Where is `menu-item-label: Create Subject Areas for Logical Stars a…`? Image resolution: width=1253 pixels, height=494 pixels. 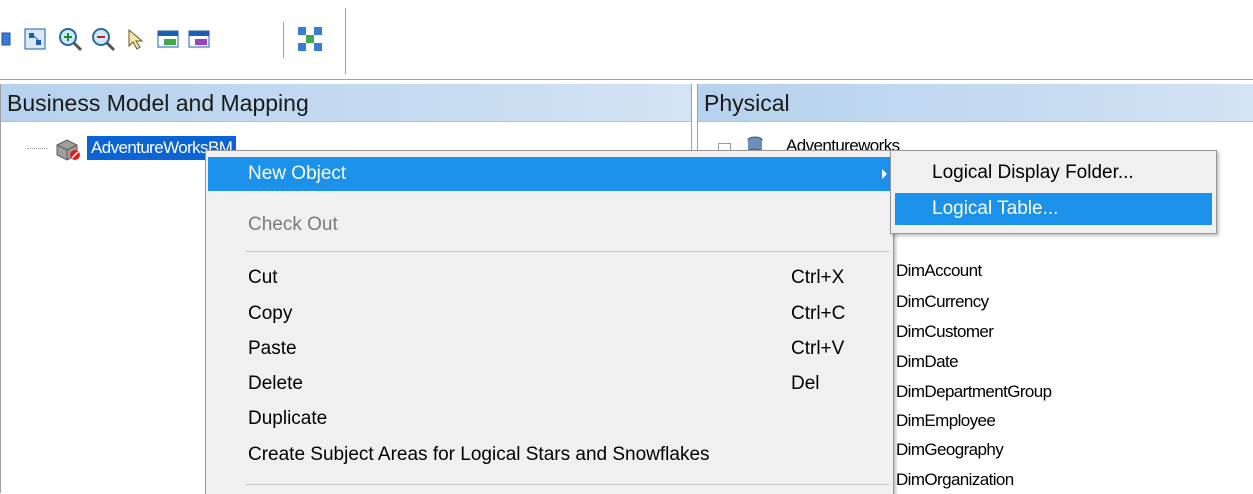
menu-item-label: Create Subject Areas for Logical Stars a… is located at coordinates (479, 454).